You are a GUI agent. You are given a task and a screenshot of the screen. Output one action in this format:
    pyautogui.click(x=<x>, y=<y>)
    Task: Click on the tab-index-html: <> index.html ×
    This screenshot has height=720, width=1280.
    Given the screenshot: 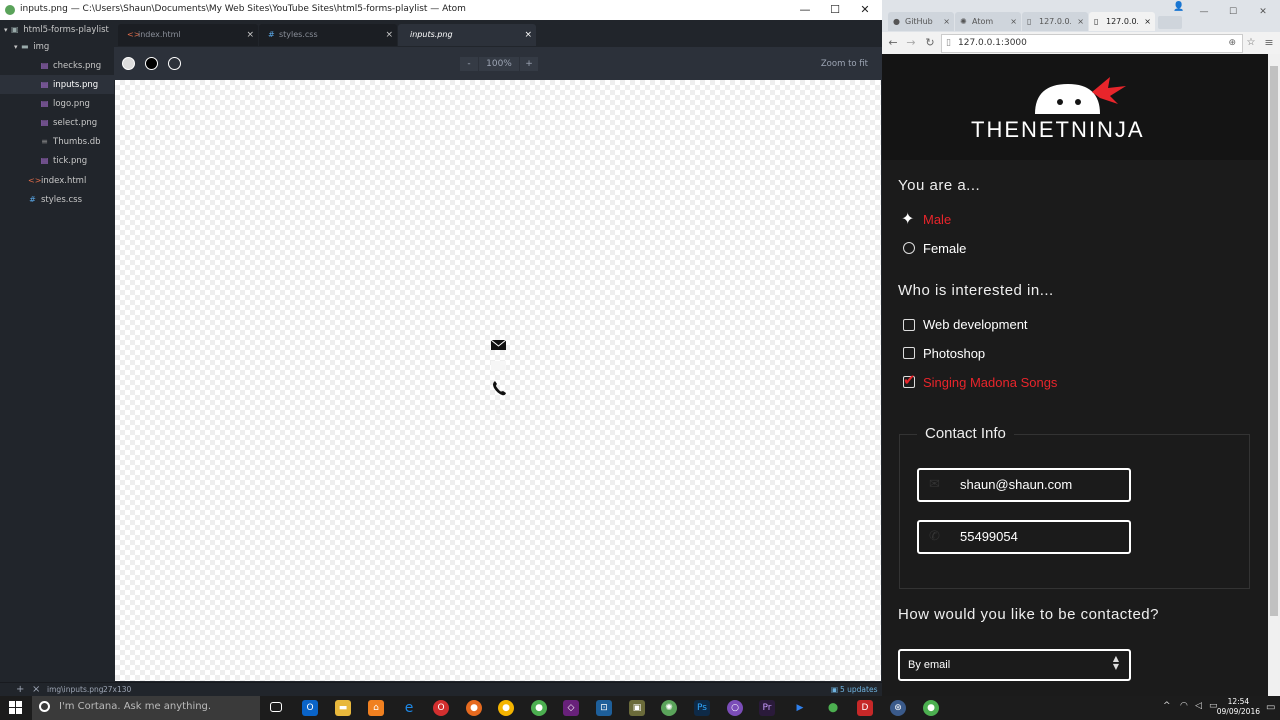 What is the action you would take?
    pyautogui.click(x=188, y=35)
    